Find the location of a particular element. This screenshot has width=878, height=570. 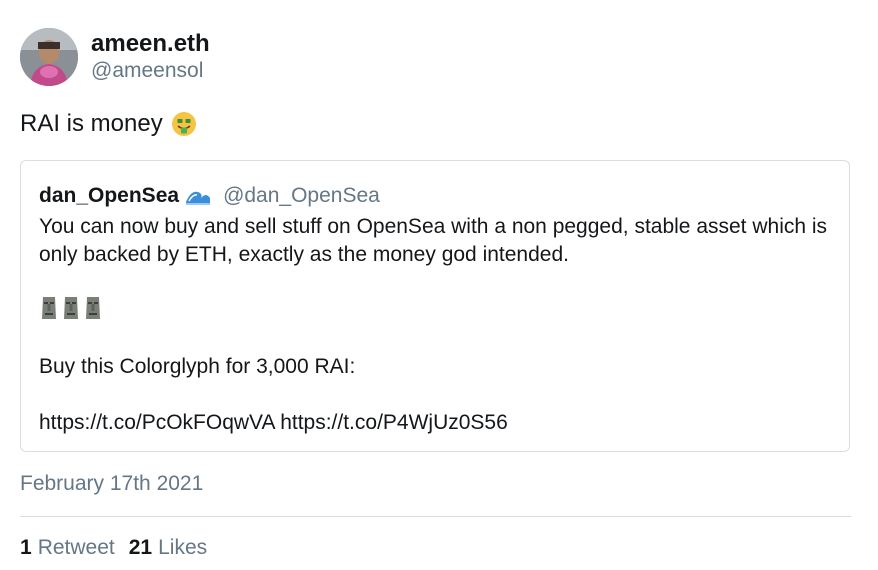

tweet-timestamp: February 17th 2021 is located at coordinates (111, 484).